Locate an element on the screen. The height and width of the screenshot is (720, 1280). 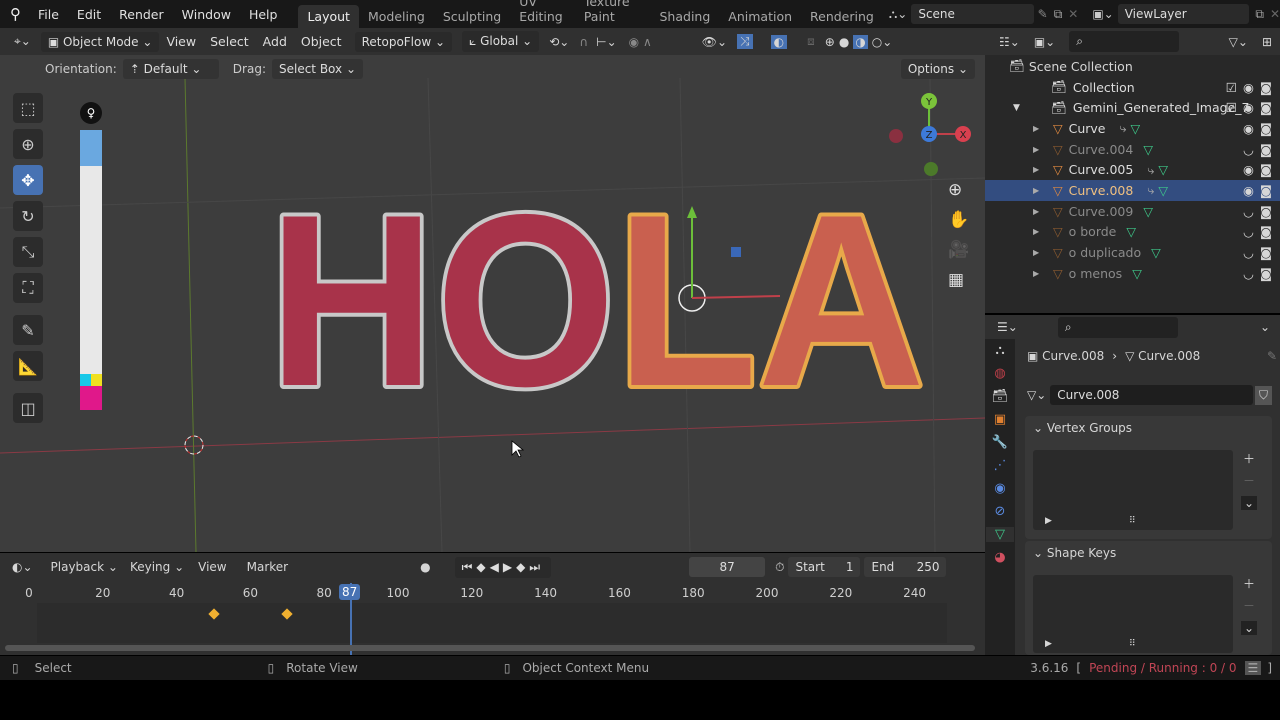
tab-modeling: Modeling is located at coordinates (396, 16).